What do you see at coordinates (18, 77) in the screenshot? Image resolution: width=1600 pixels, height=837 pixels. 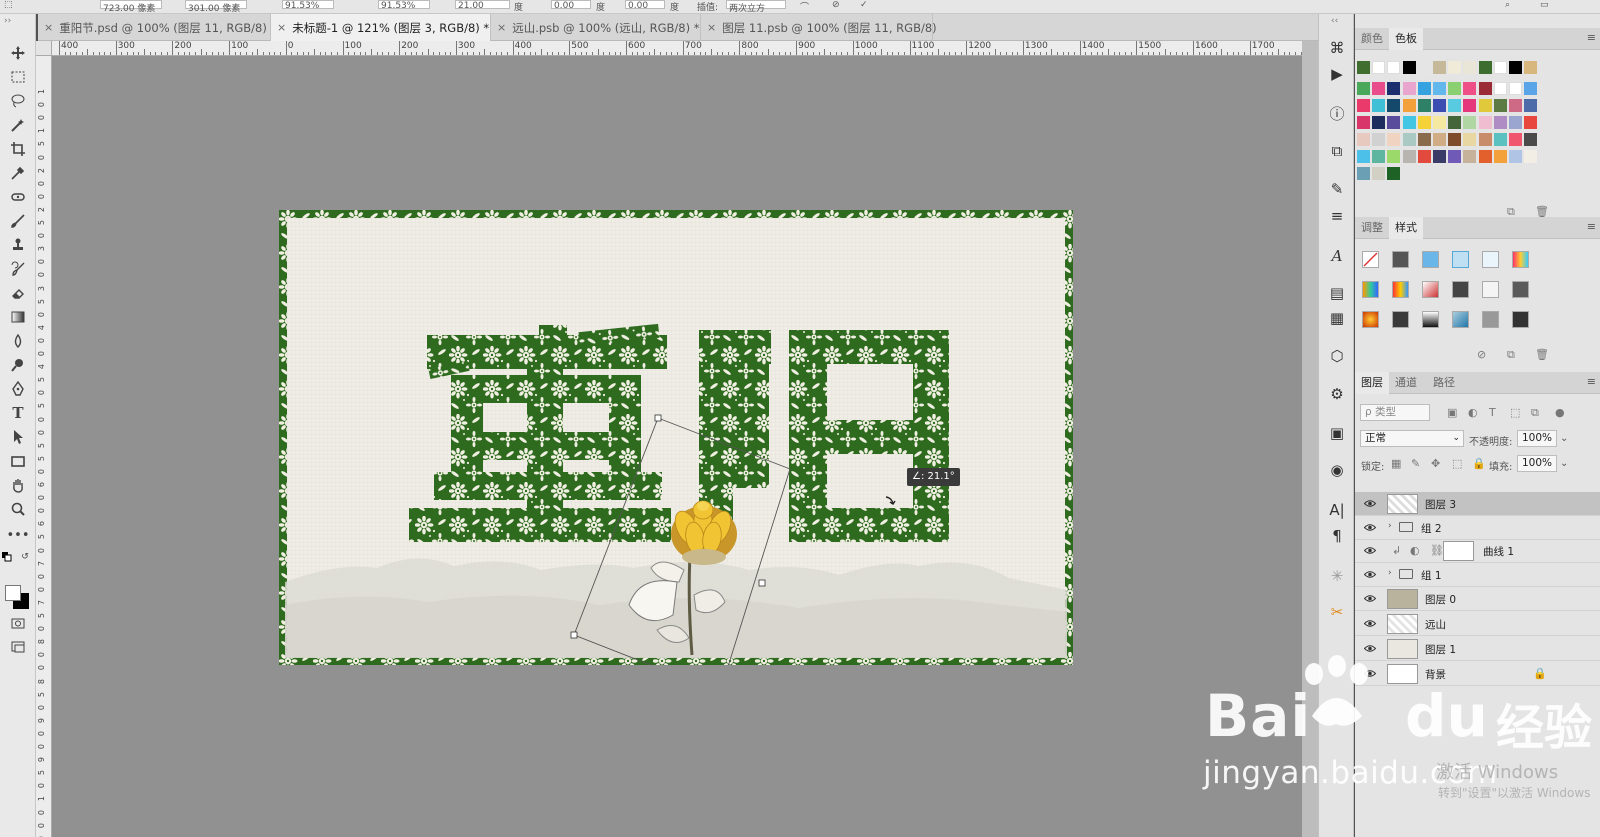 I see `marquee-tool-icon` at bounding box center [18, 77].